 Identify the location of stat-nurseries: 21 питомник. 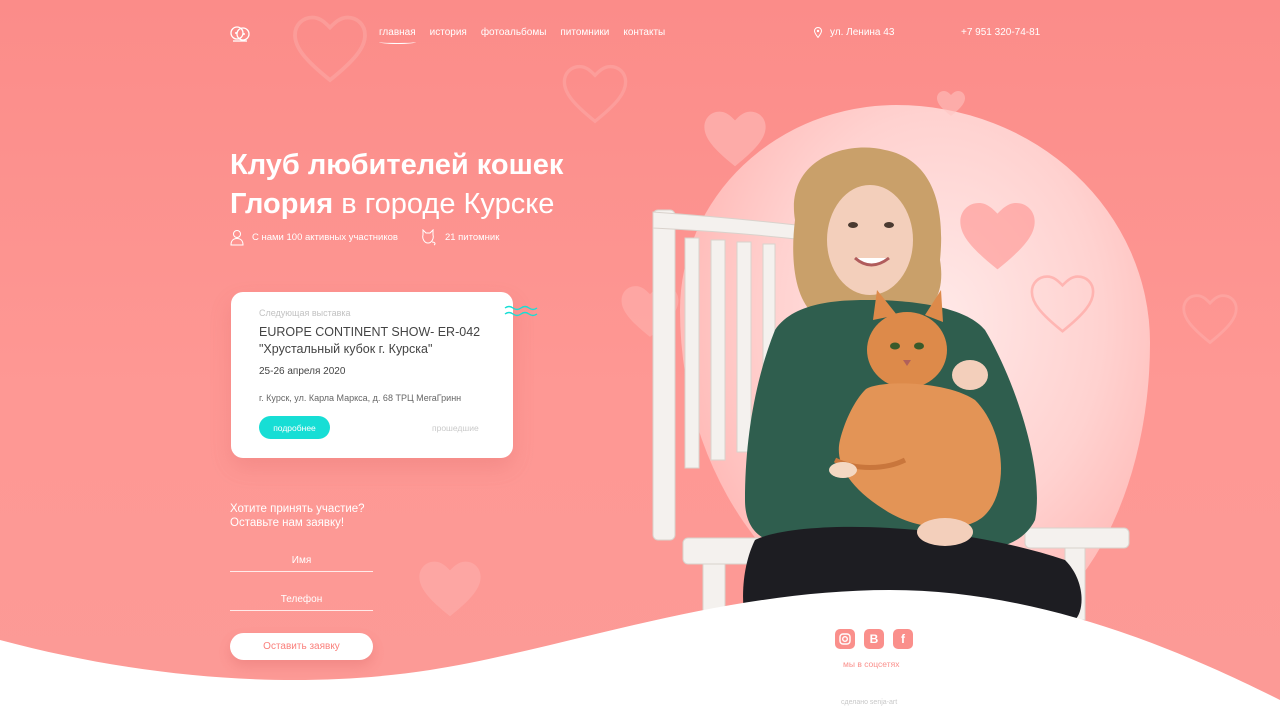
(459, 237).